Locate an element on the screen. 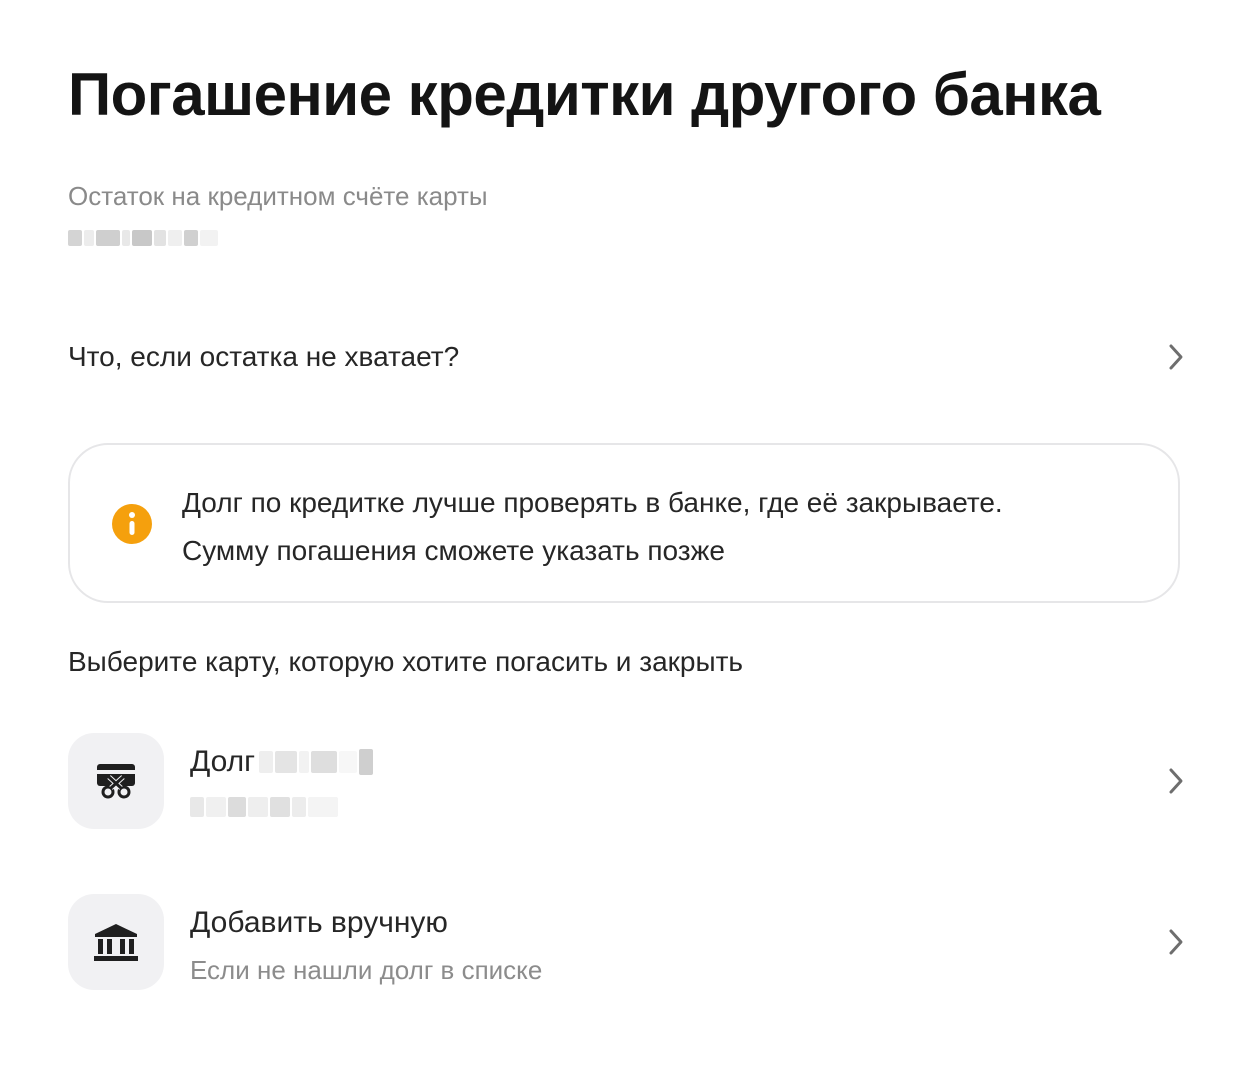  help-link-label: Что, если остатка не хватает? is located at coordinates (264, 356).